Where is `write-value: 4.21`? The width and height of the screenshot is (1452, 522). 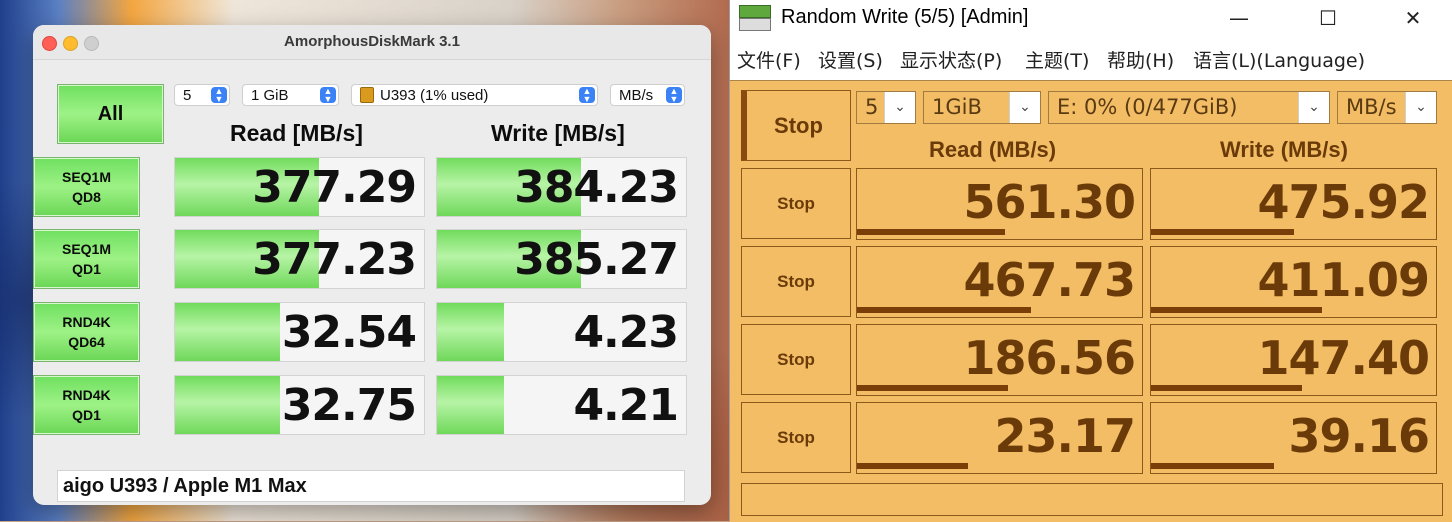
write-value: 4.21 is located at coordinates (626, 405).